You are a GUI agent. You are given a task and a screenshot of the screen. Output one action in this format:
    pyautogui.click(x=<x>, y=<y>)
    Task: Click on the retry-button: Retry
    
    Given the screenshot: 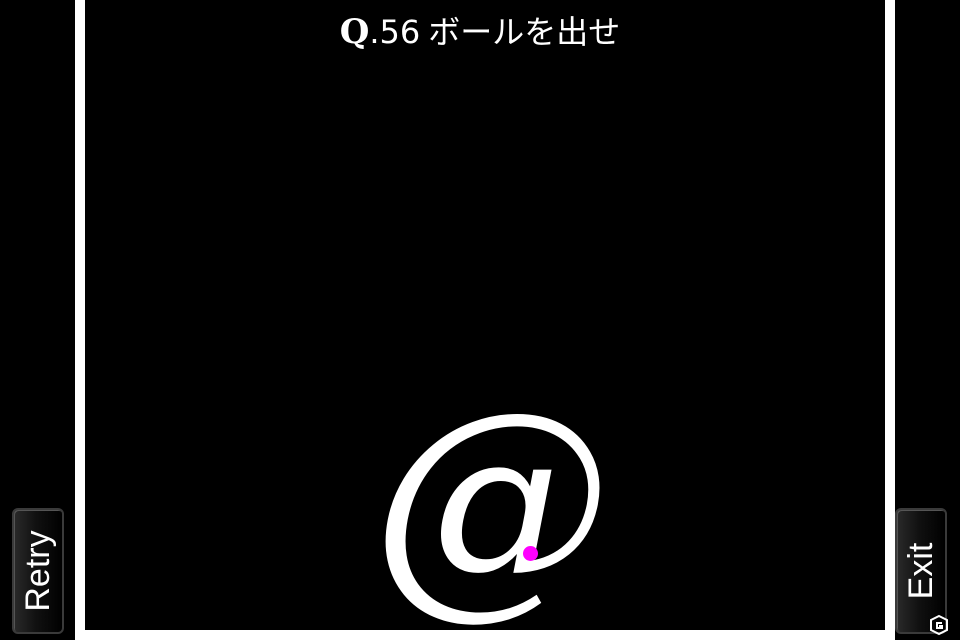 What is the action you would take?
    pyautogui.click(x=38, y=571)
    